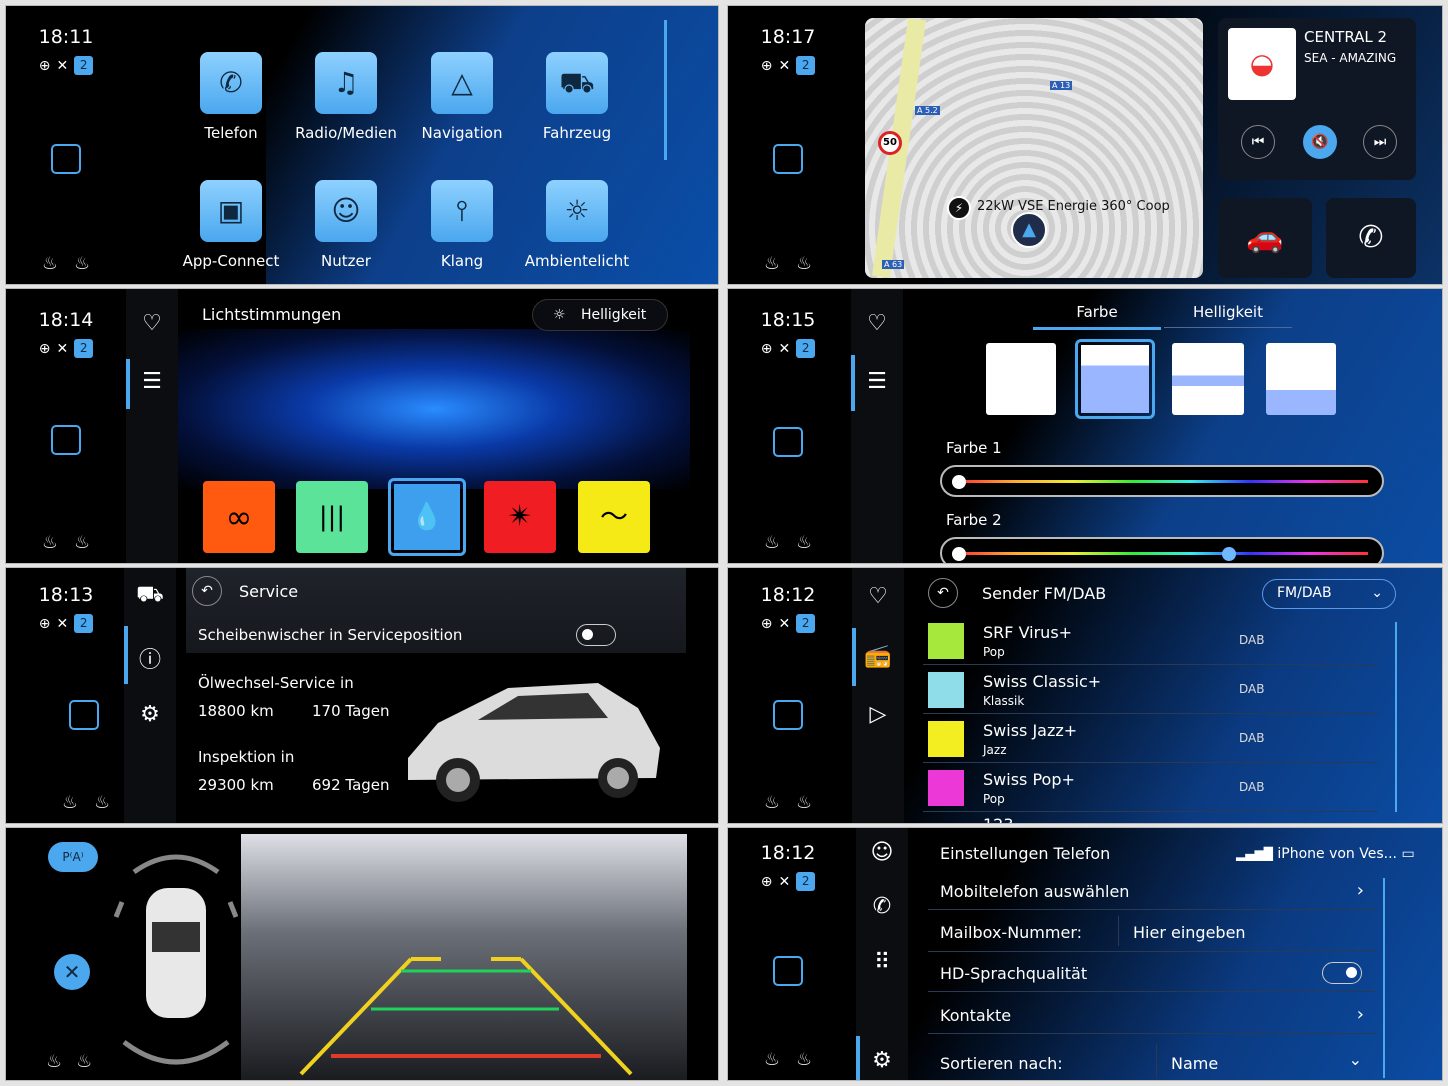  What do you see at coordinates (1162, 550) in the screenshot?
I see `color2-slider` at bounding box center [1162, 550].